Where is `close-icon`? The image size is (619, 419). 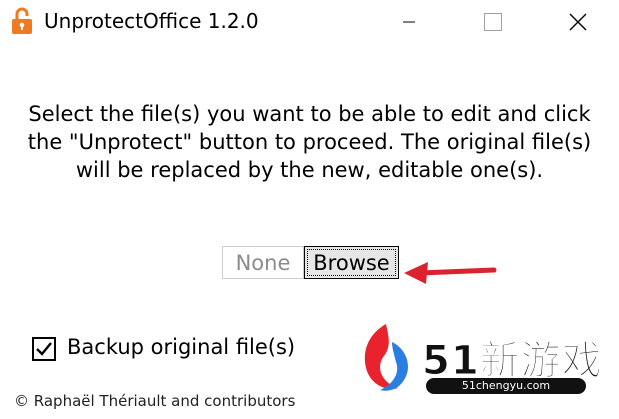 close-icon is located at coordinates (578, 22).